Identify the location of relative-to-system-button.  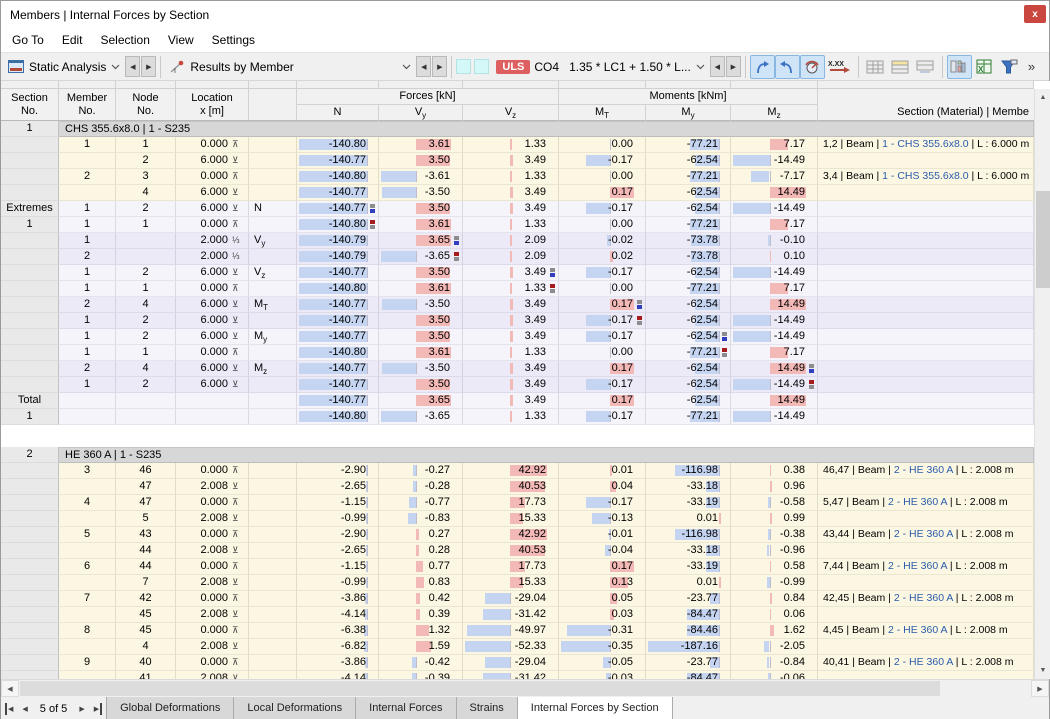
(787, 66).